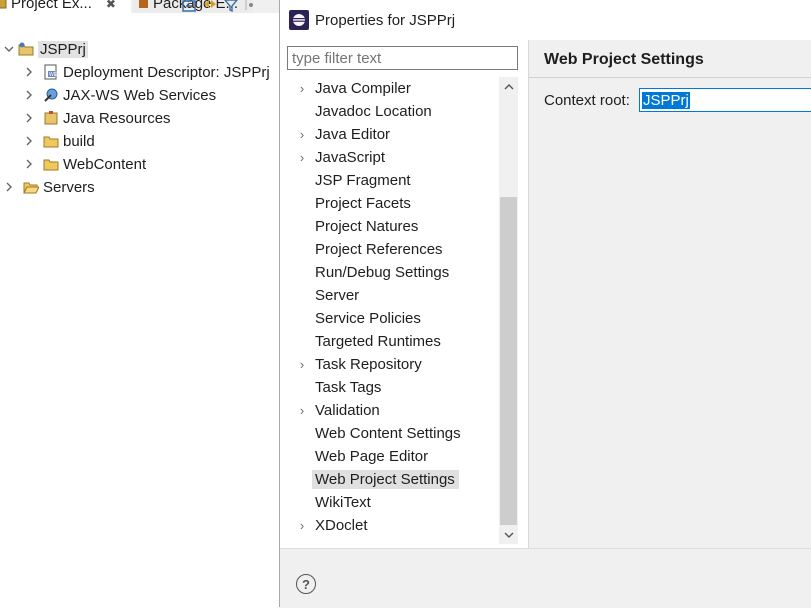  I want to click on tree-item-deployment-descriptor: WE Deployment Descriptor: JSPPrj, so click(146, 72).